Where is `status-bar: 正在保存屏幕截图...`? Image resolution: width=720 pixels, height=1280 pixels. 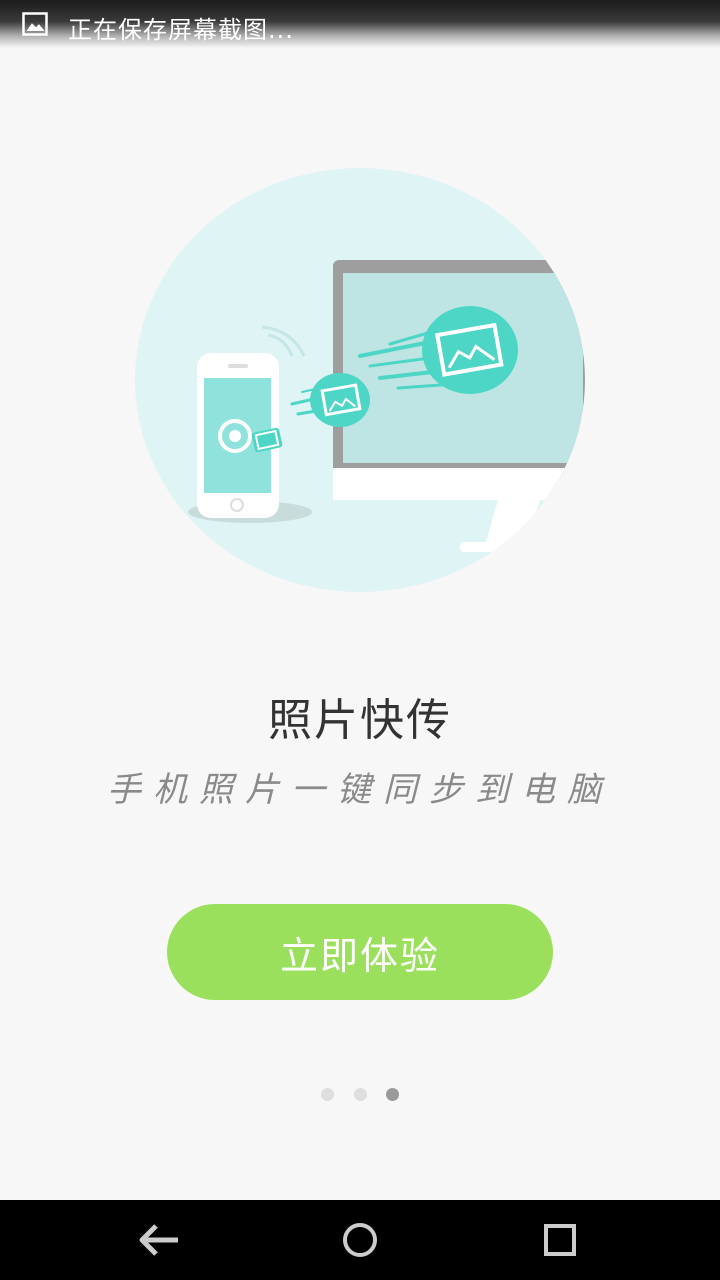
status-bar: 正在保存屏幕截图... is located at coordinates (360, 24).